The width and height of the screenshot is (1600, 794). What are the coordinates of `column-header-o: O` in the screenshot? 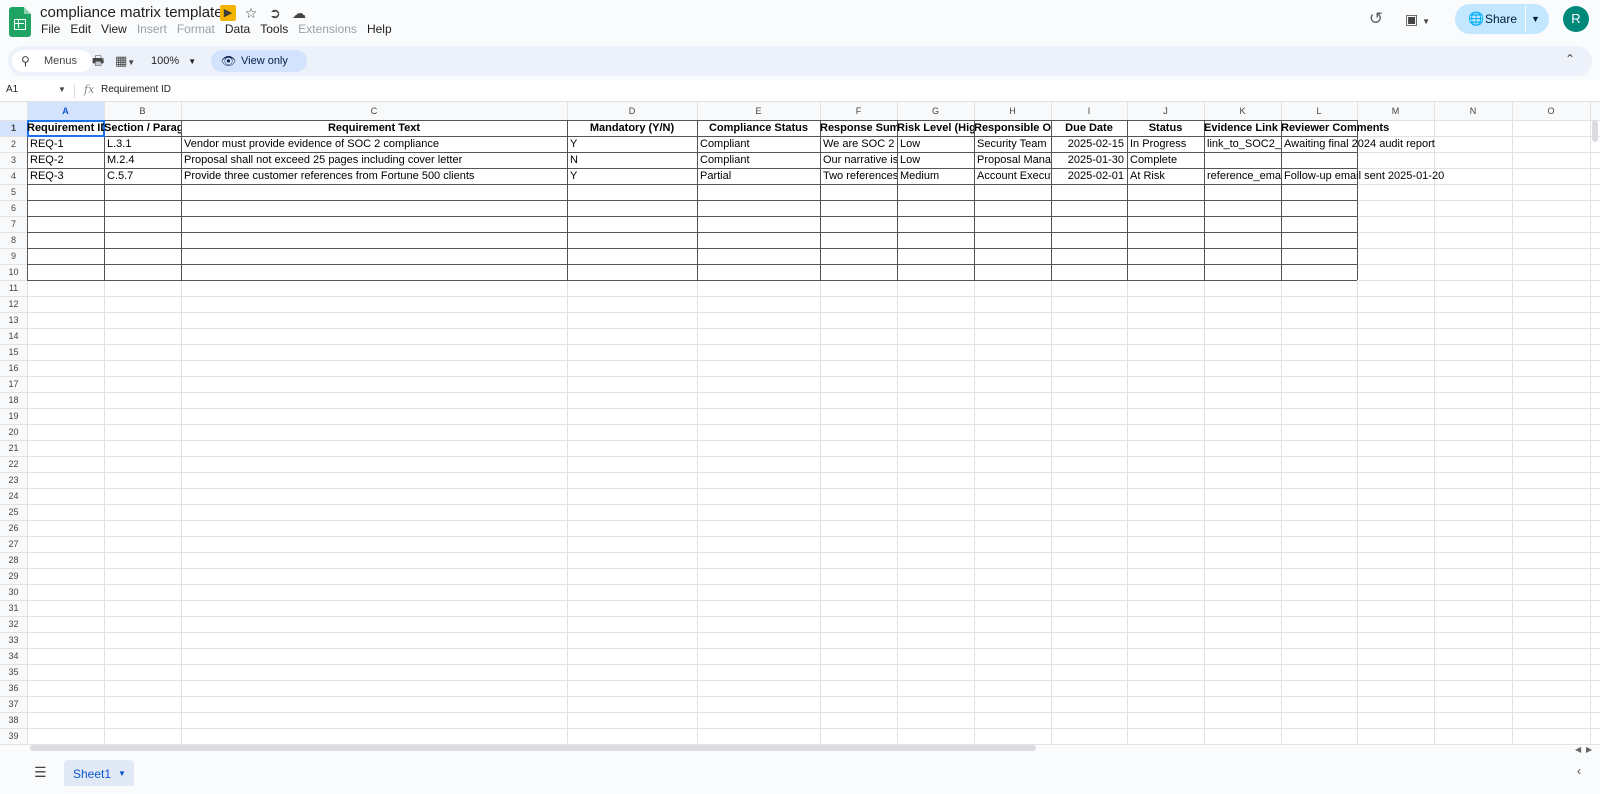 It's located at (1551, 111).